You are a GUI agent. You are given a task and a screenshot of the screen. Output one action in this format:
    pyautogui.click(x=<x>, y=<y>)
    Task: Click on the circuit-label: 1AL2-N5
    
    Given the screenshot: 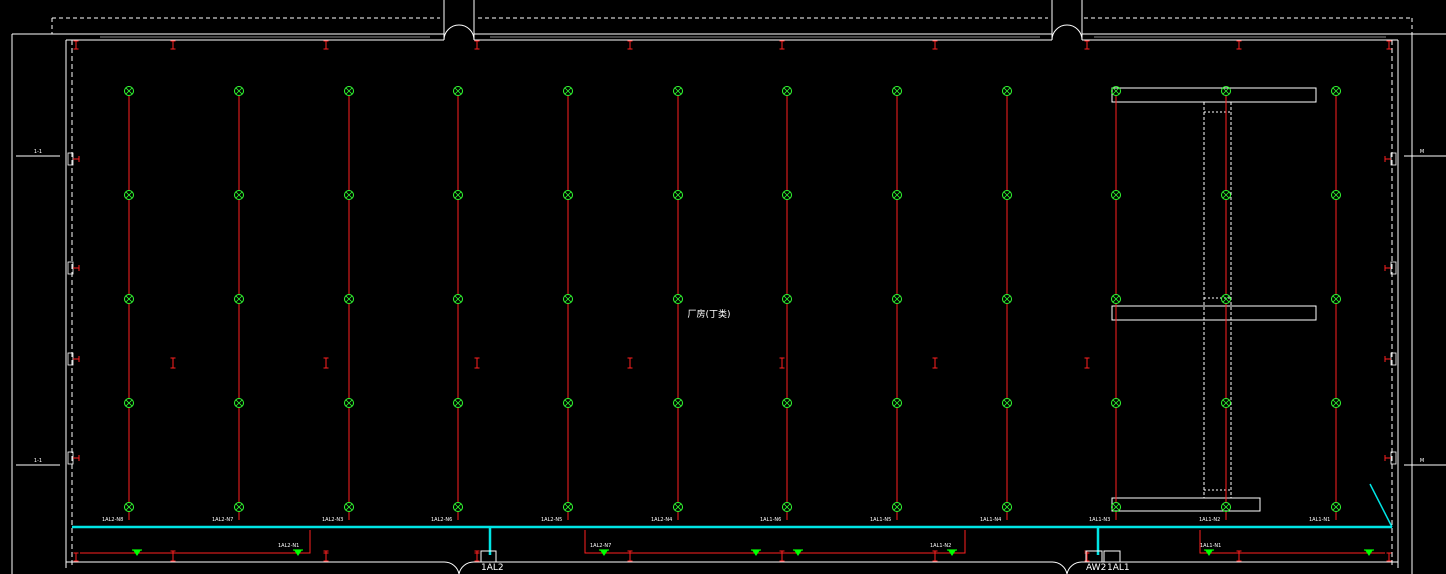 What is the action you would take?
    pyautogui.click(x=551, y=520)
    